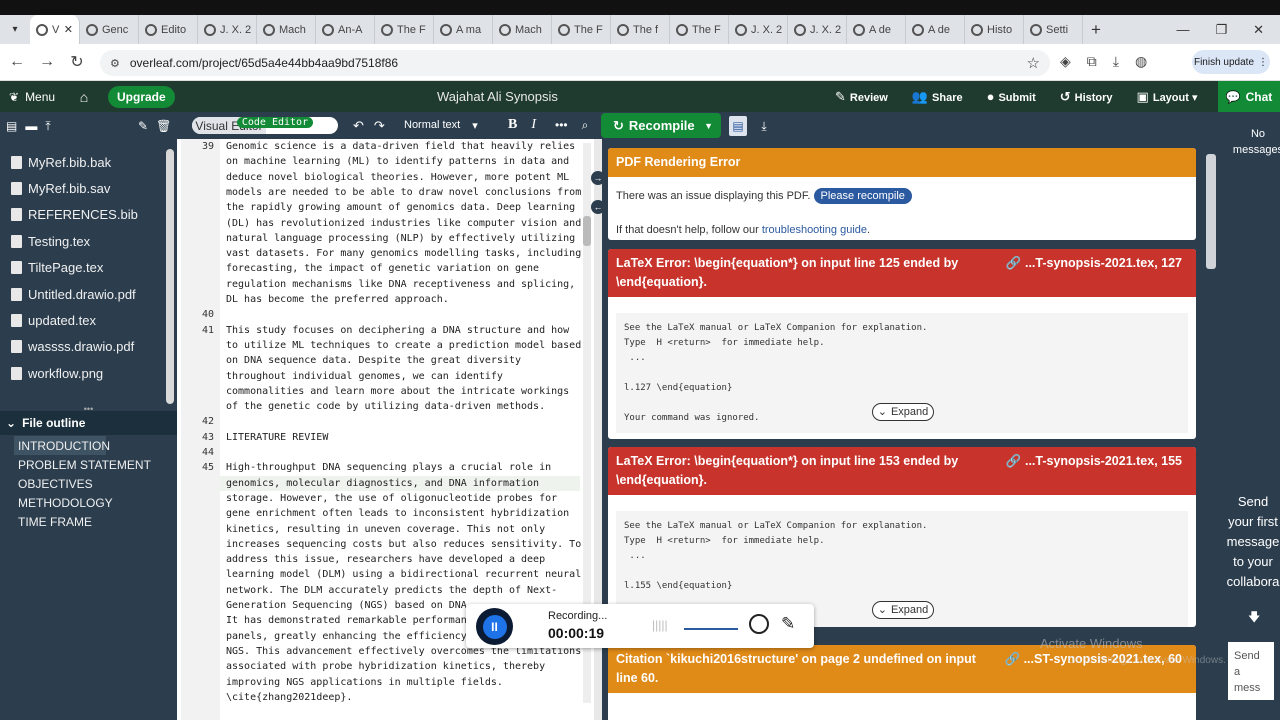 This screenshot has height=720, width=1280. I want to click on error-location-link: 🔗 ...T-synopsis-2021.tex, 127, so click(1094, 263).